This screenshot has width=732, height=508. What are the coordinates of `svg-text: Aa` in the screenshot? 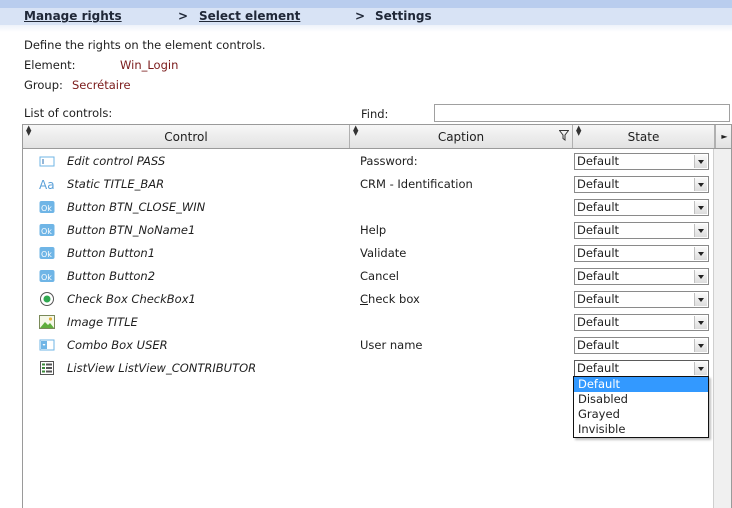 It's located at (47, 185).